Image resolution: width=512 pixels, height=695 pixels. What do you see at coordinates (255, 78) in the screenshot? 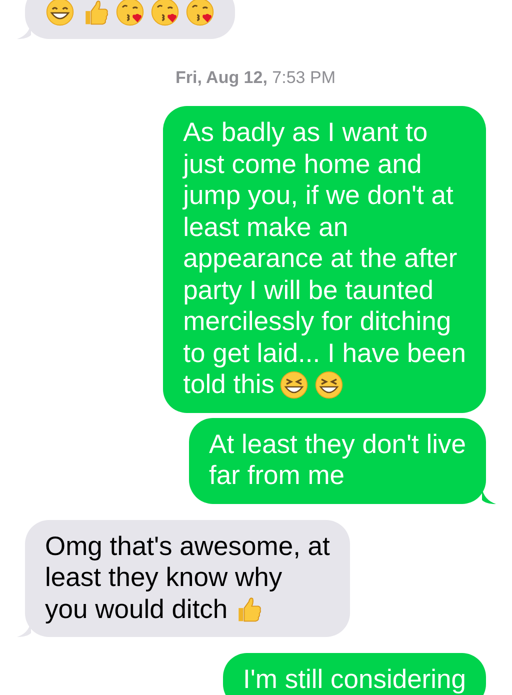
I see `timestamp: Fri, Aug 12, 7:53 PM` at bounding box center [255, 78].